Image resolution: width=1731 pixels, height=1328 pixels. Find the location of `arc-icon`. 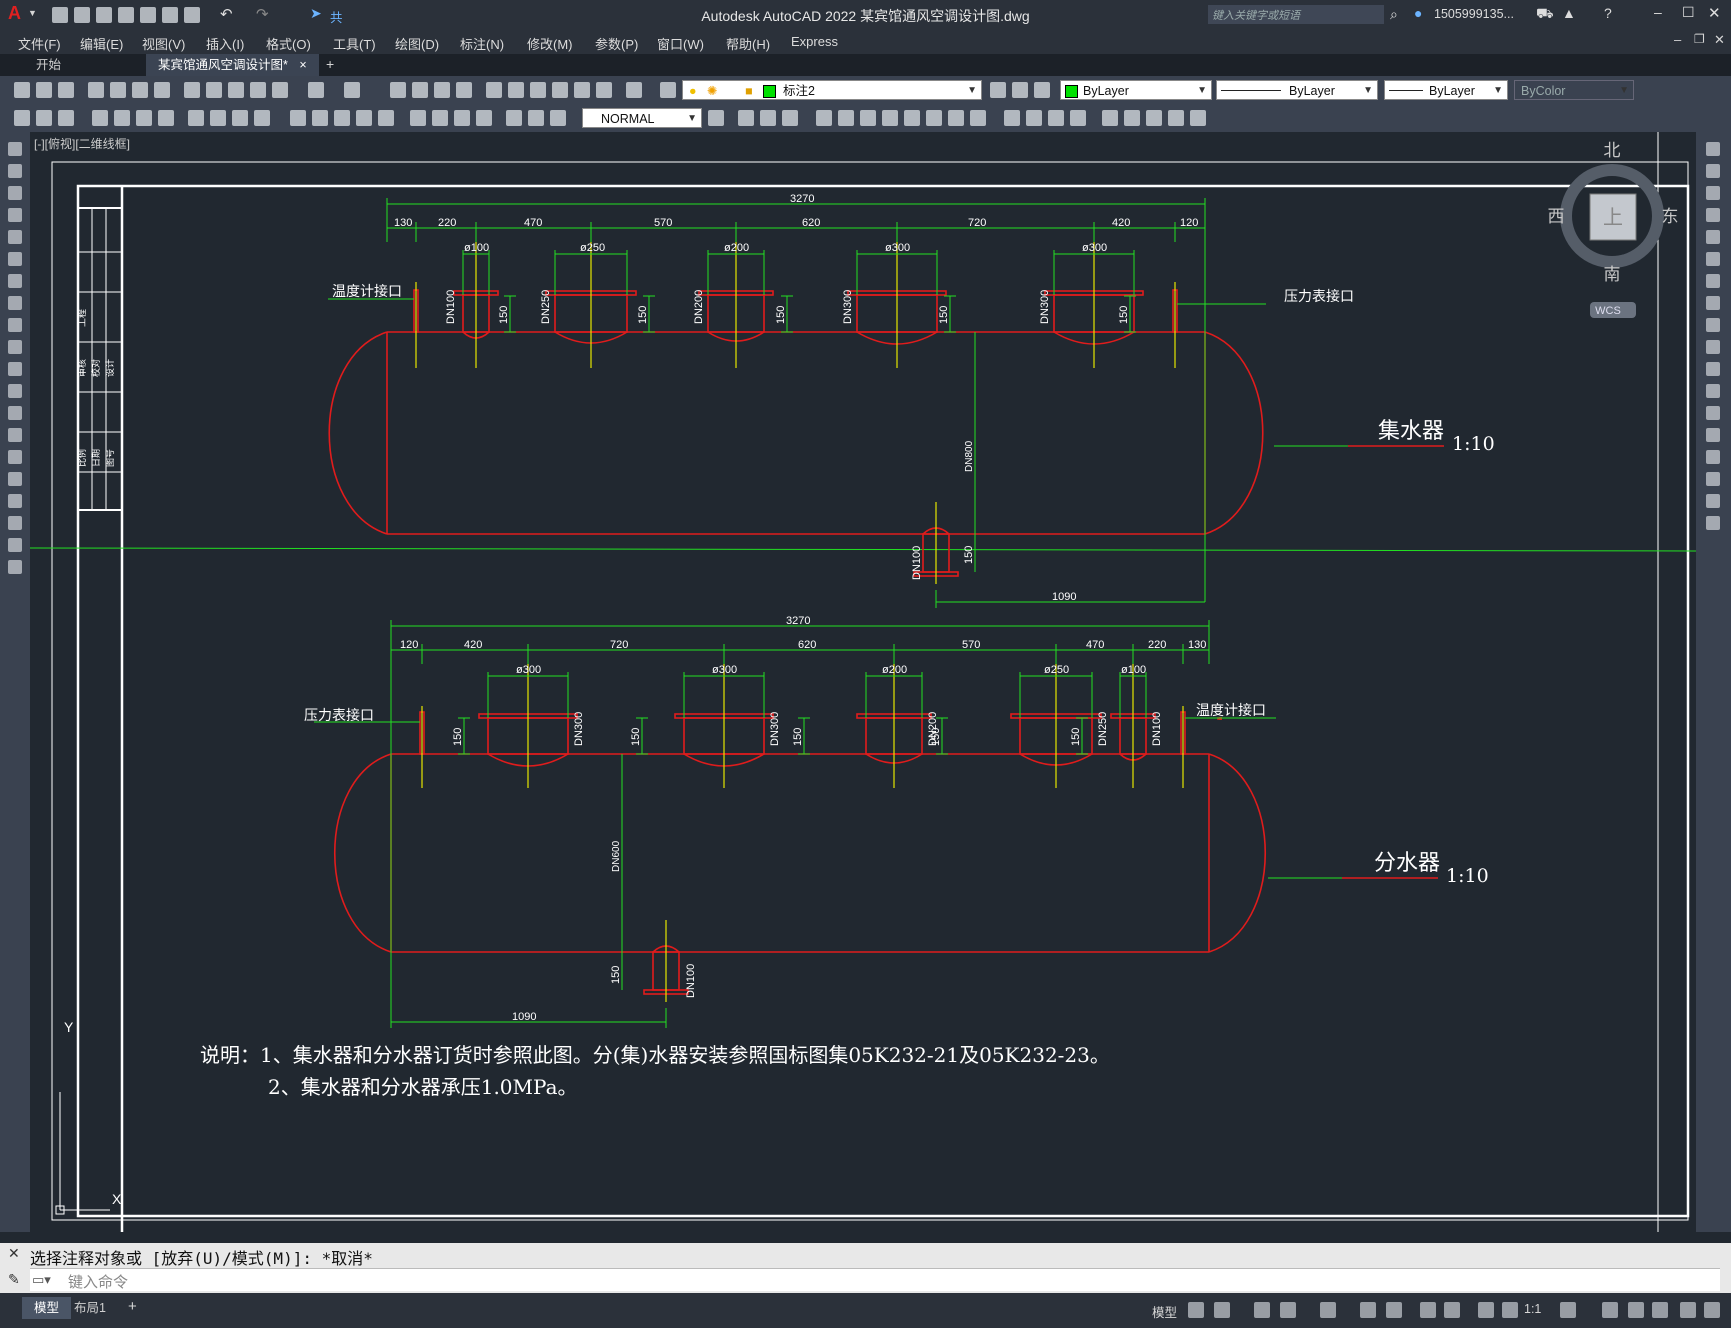

arc-icon is located at coordinates (15, 259).